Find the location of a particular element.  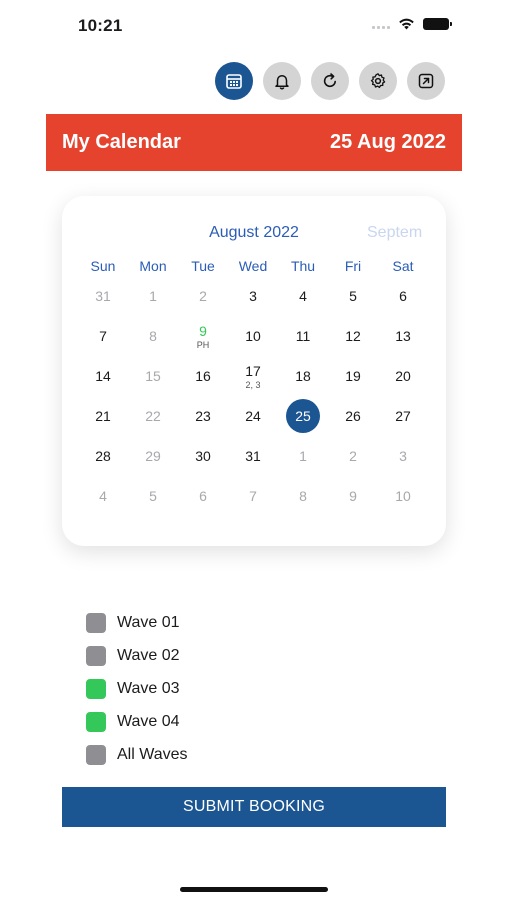

calendar-day: 9 PH is located at coordinates (203, 336).